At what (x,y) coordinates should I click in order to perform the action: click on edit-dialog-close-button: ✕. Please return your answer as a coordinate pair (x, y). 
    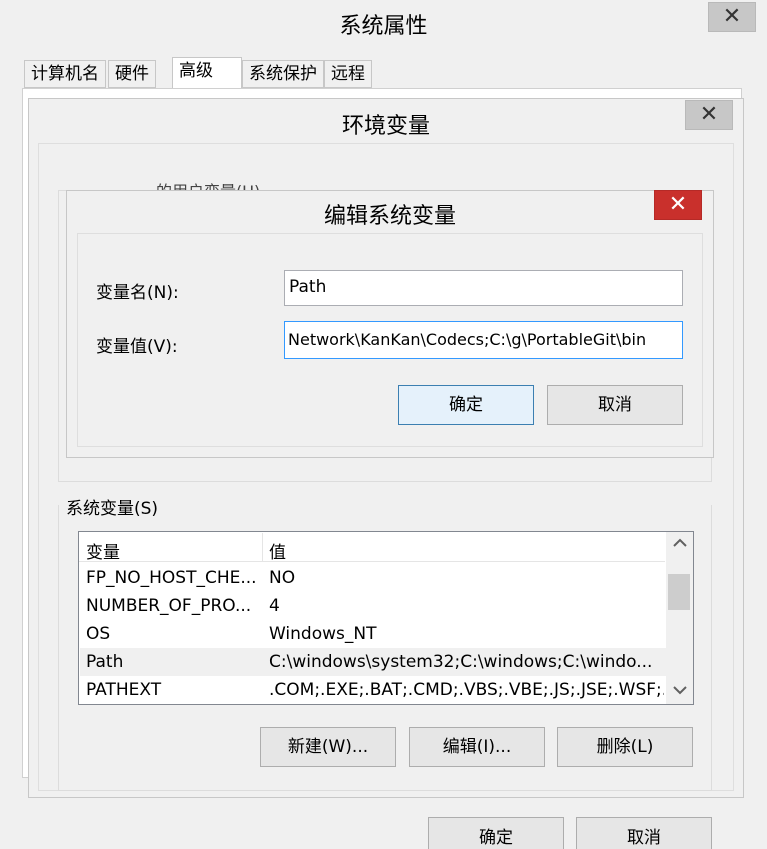
    Looking at the image, I should click on (678, 205).